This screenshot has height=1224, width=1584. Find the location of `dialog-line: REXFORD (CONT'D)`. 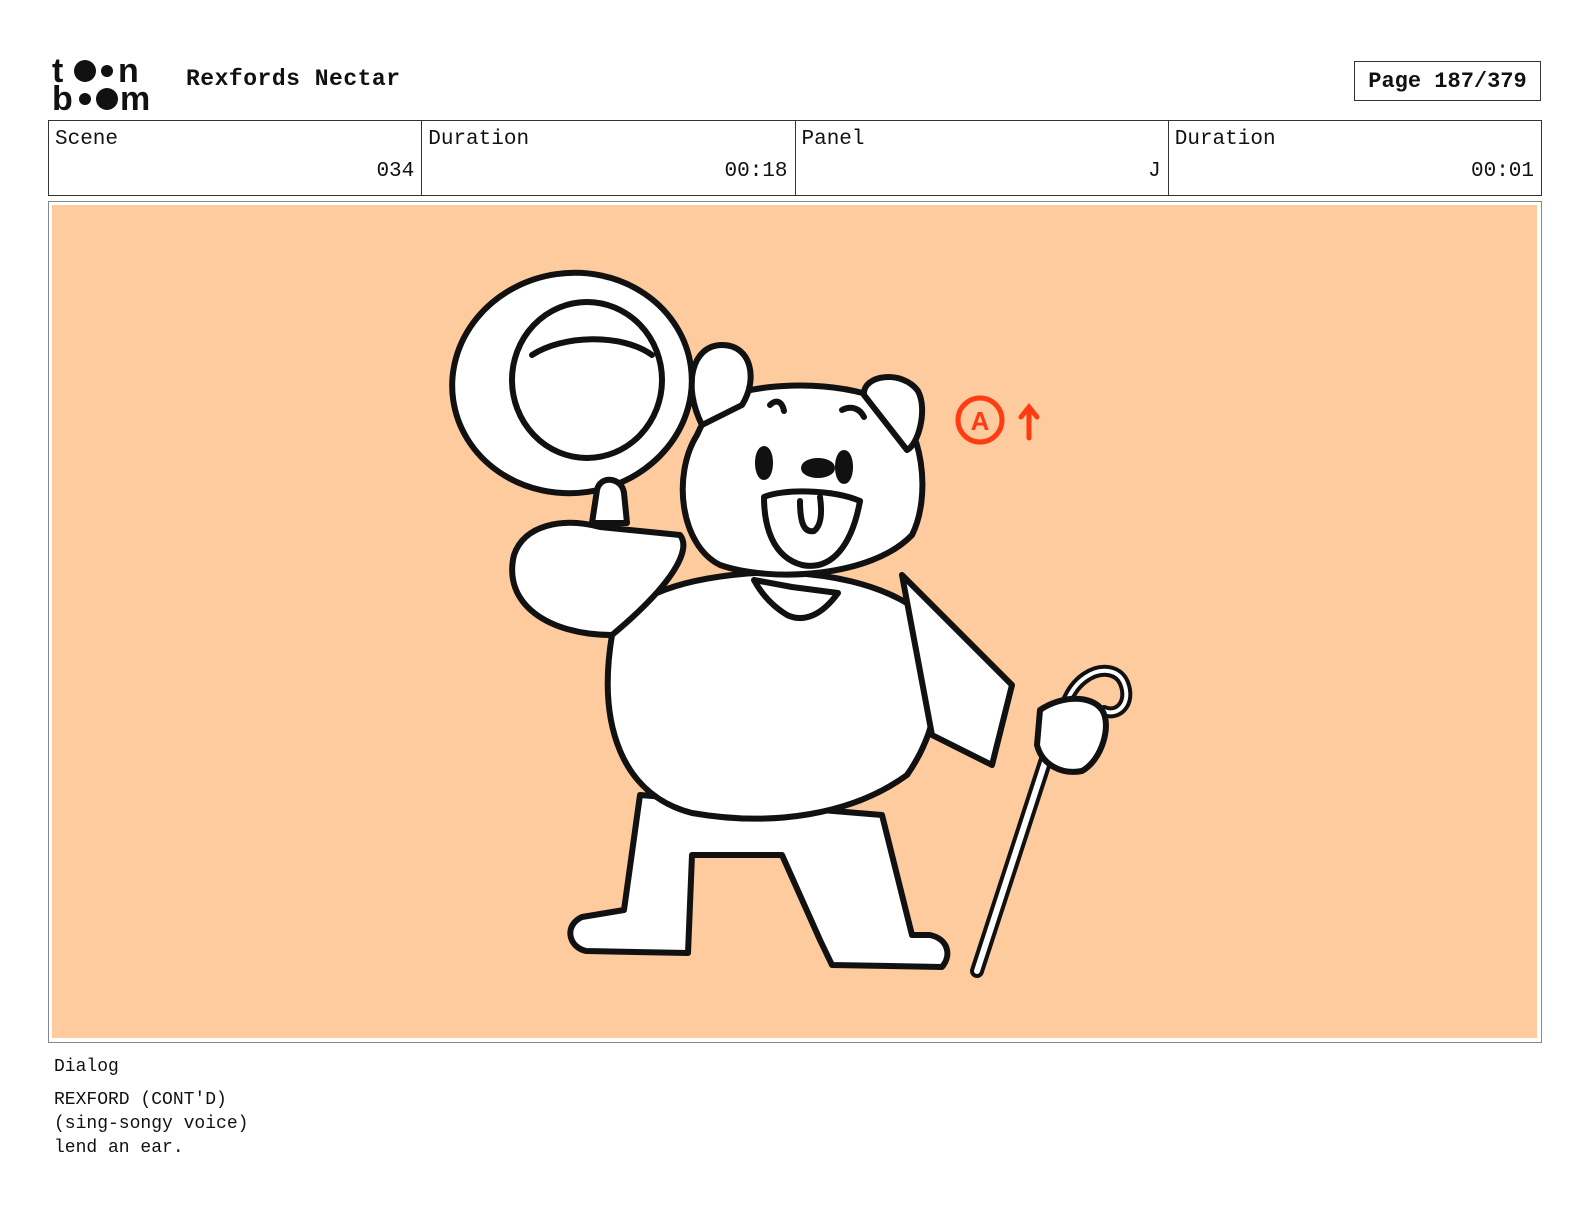

dialog-line: REXFORD (CONT'D) is located at coordinates (140, 1100).